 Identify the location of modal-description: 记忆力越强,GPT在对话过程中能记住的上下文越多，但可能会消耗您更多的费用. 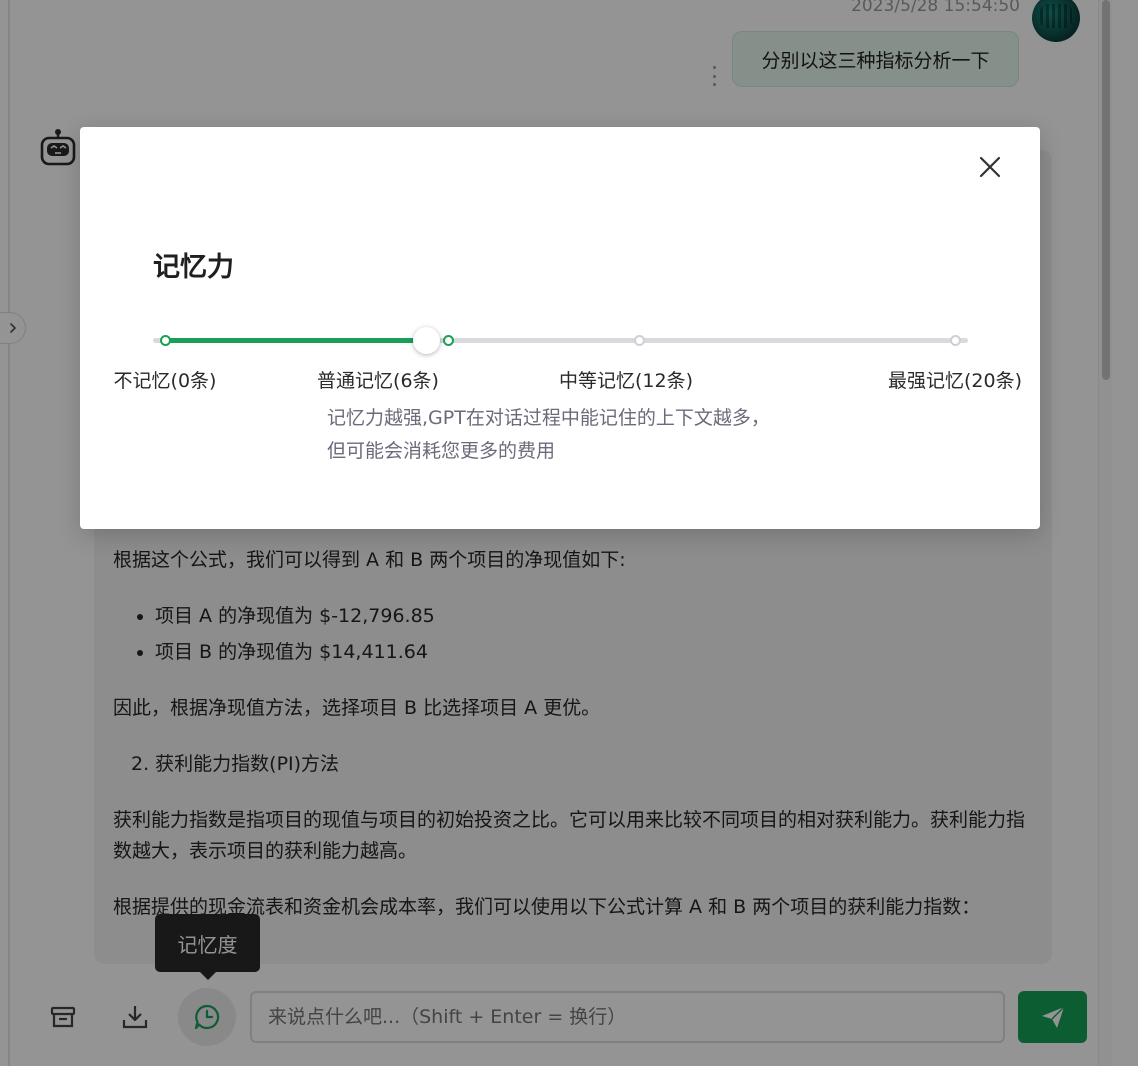
(548, 434).